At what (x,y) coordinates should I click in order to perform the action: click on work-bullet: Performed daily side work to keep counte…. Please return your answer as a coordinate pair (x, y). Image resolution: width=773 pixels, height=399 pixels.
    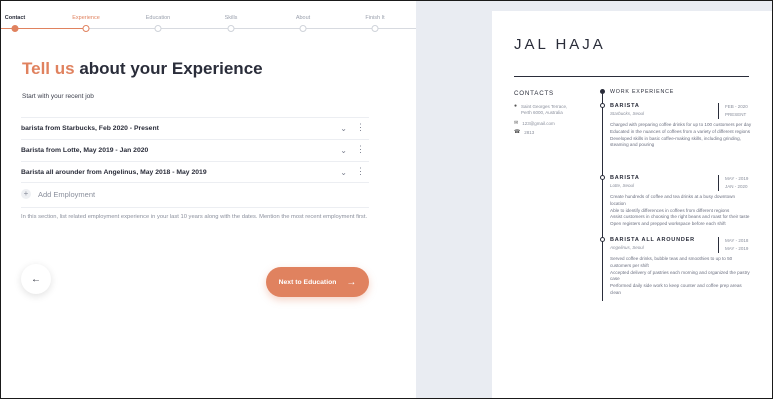
    Looking at the image, I should click on (676, 289).